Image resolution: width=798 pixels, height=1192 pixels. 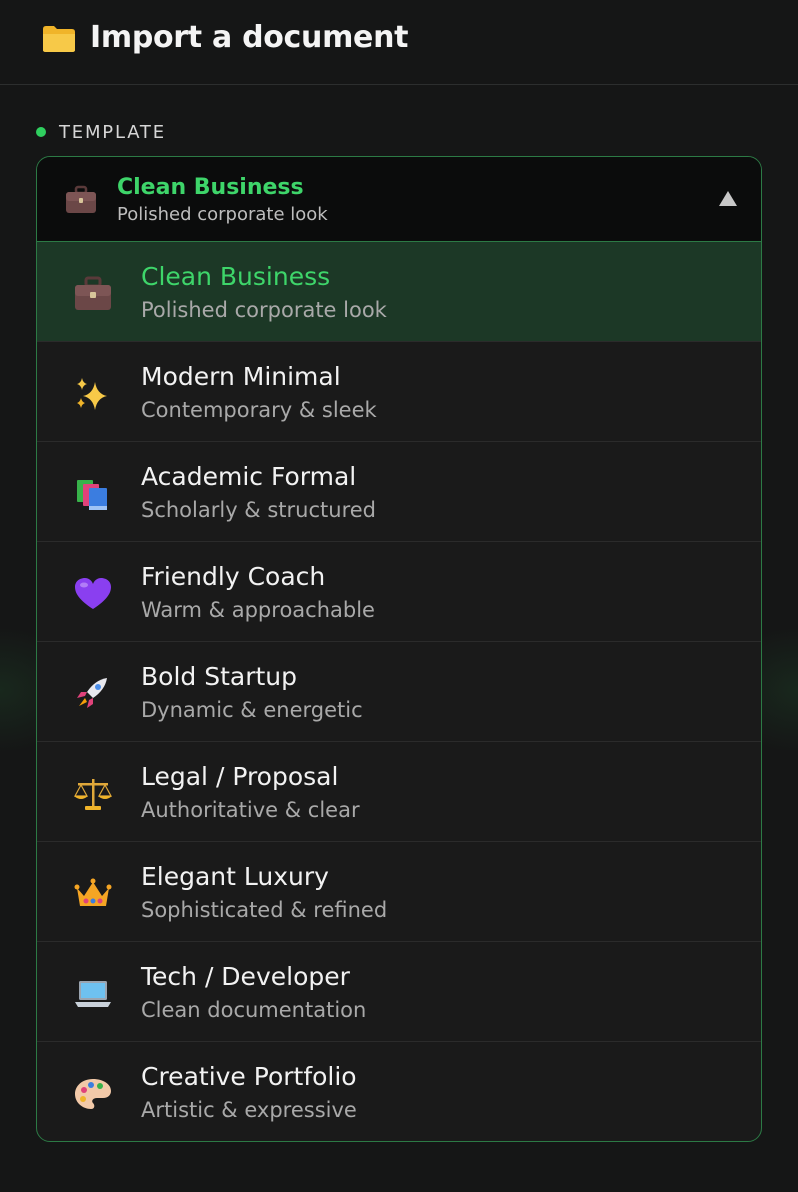 What do you see at coordinates (93, 694) in the screenshot?
I see `rocket-icon` at bounding box center [93, 694].